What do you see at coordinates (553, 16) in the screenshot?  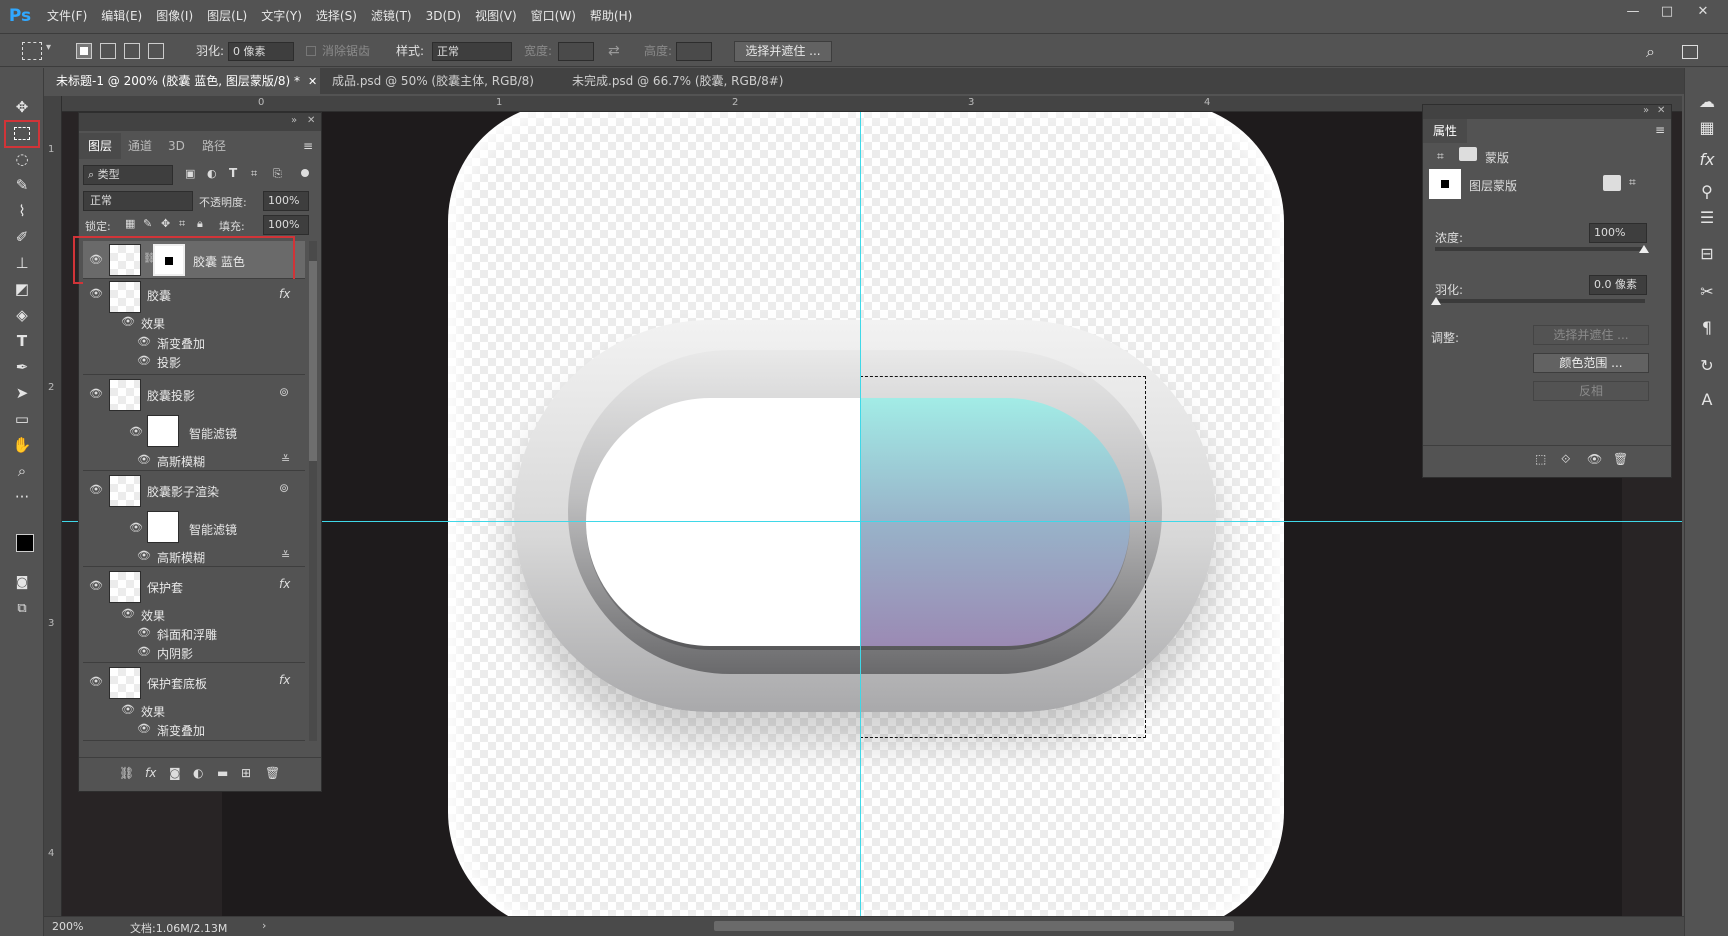 I see `menu-window: 窗口(W)` at bounding box center [553, 16].